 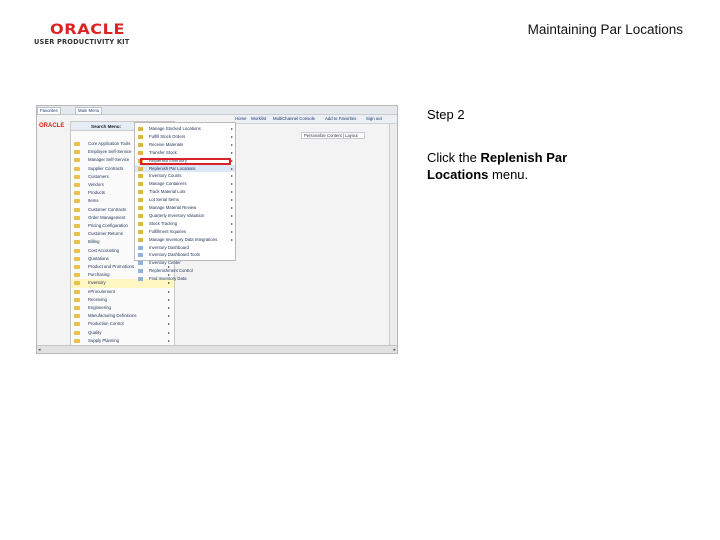 What do you see at coordinates (122, 308) in the screenshot?
I see `main-menu-item: Engineering ▸` at bounding box center [122, 308].